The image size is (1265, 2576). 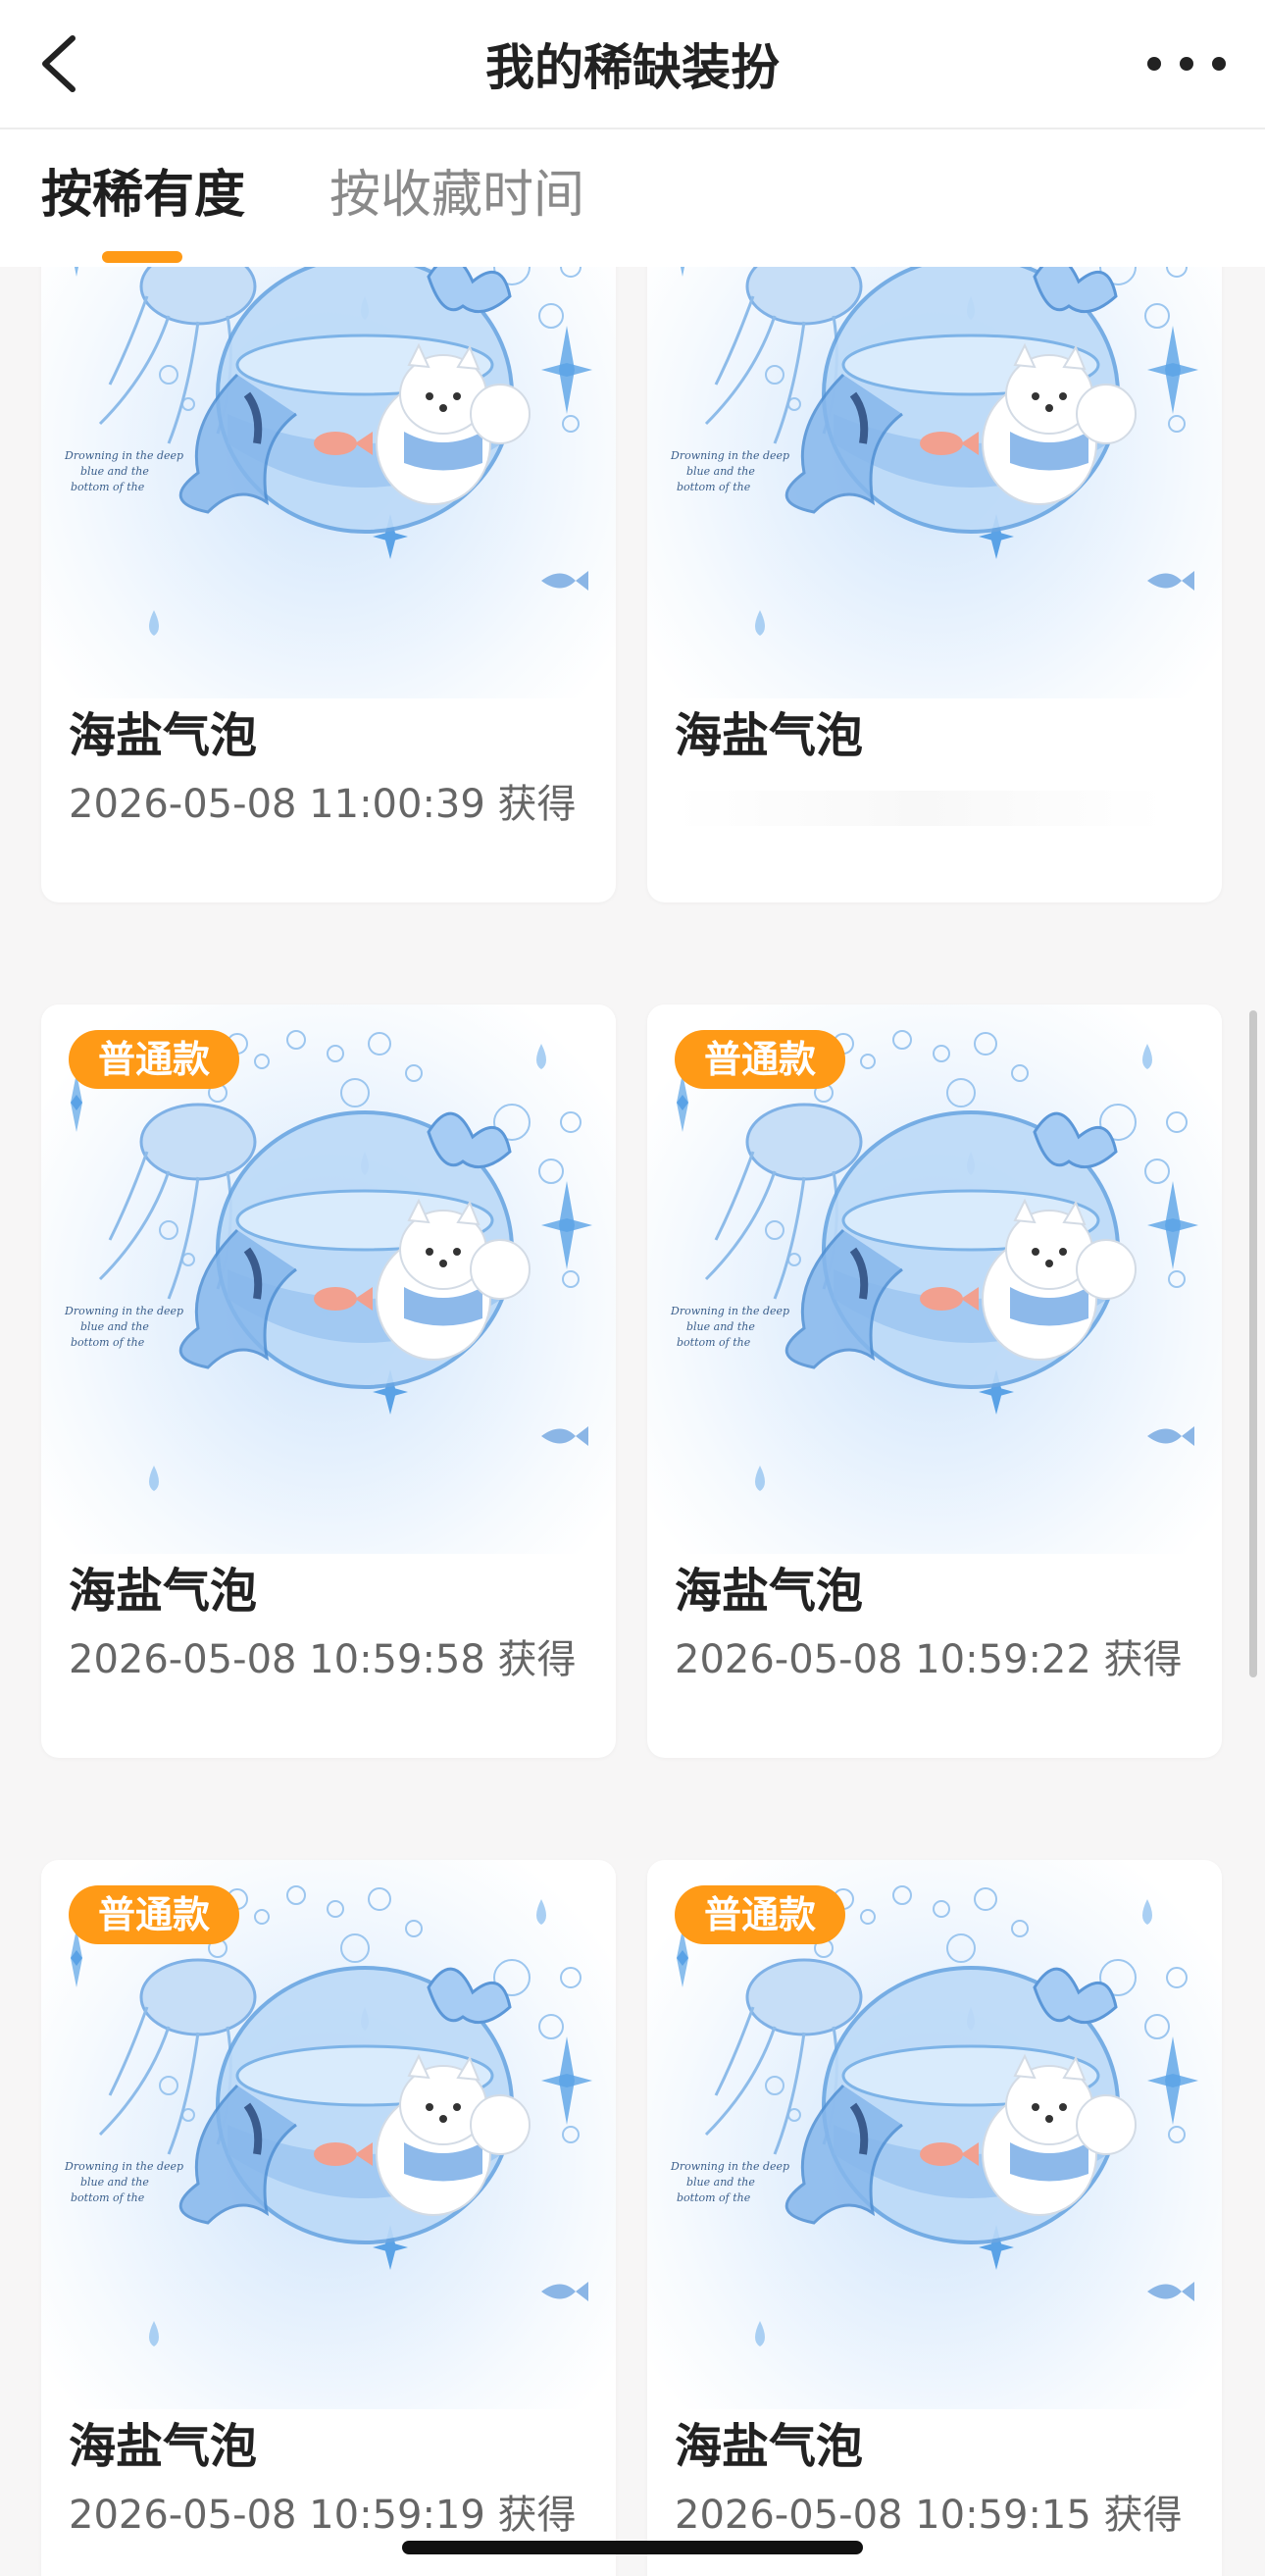 I want to click on top-nav-bar: 我的稀缺装扮, so click(x=633, y=64).